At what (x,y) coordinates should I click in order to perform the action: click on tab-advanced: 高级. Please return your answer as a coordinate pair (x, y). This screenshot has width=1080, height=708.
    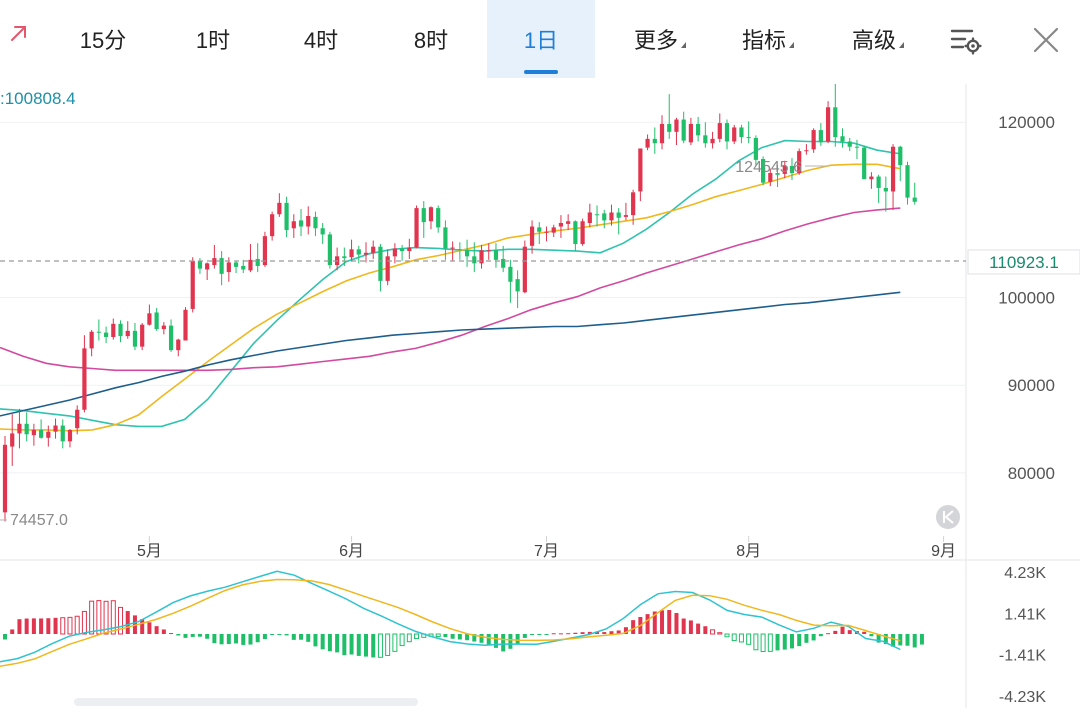
    Looking at the image, I should click on (878, 39).